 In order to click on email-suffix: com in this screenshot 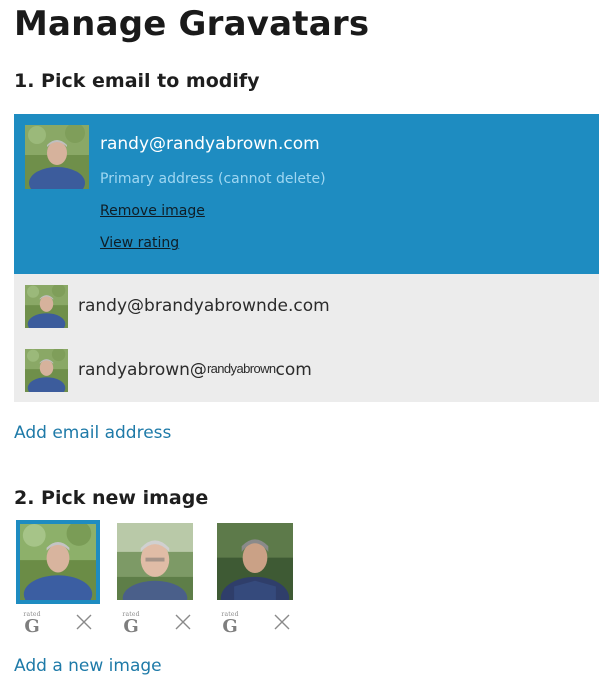, I will do `click(293, 370)`.